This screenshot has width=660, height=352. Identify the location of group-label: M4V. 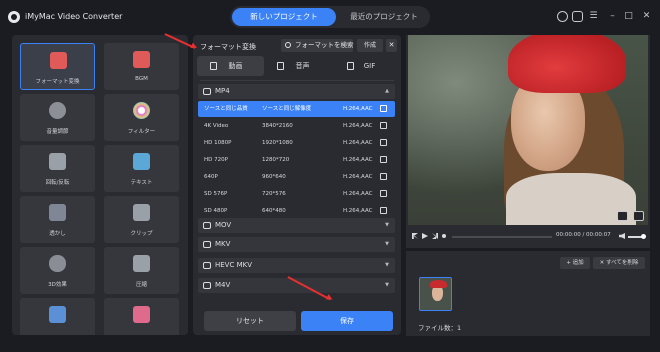
(223, 285).